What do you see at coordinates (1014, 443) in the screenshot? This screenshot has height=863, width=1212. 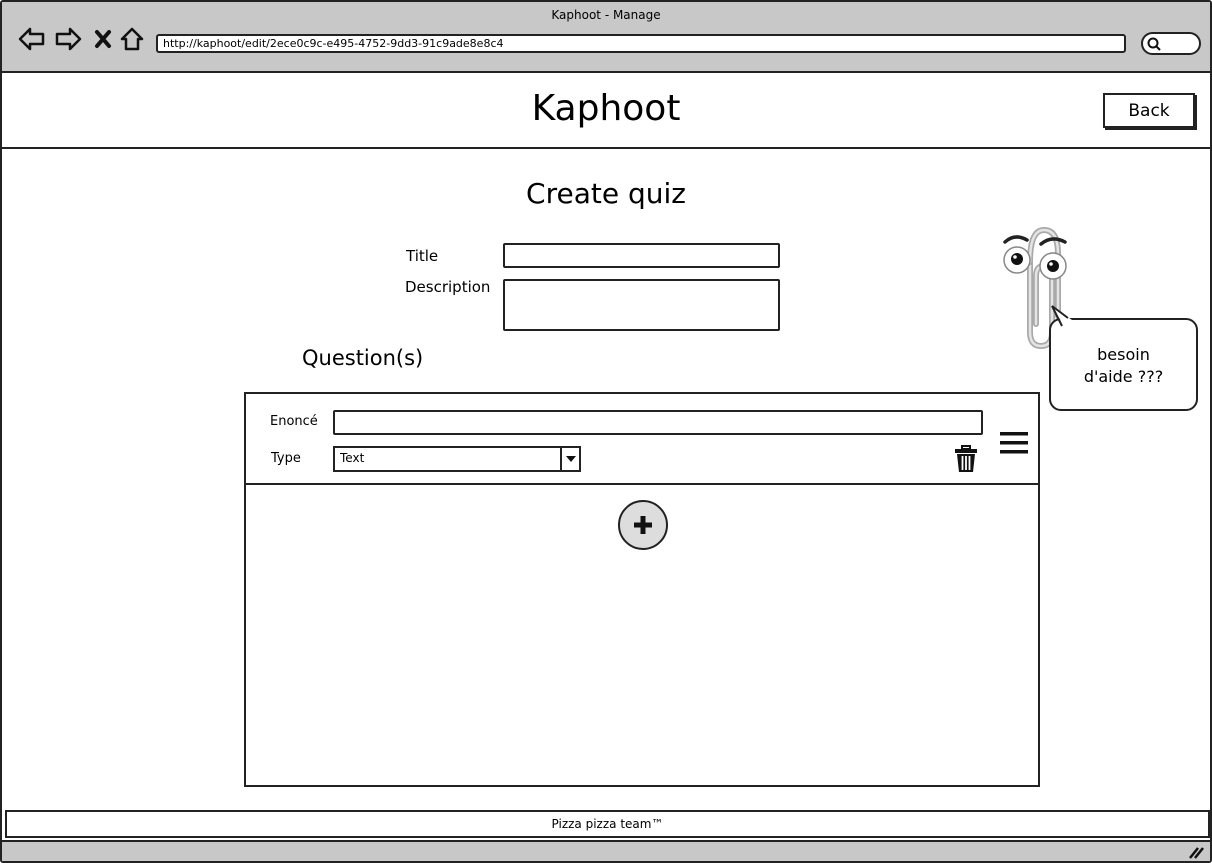 I see `menu-icon` at bounding box center [1014, 443].